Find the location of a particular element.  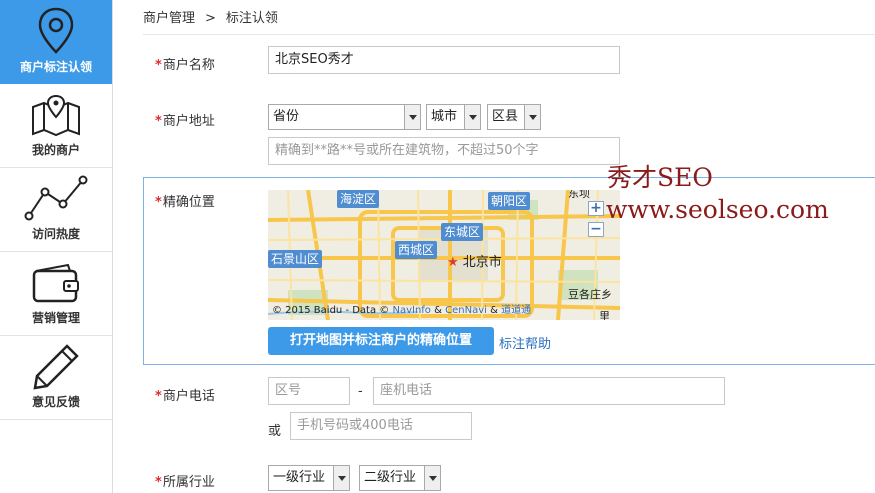

location-pin-icon is located at coordinates (56, 31).